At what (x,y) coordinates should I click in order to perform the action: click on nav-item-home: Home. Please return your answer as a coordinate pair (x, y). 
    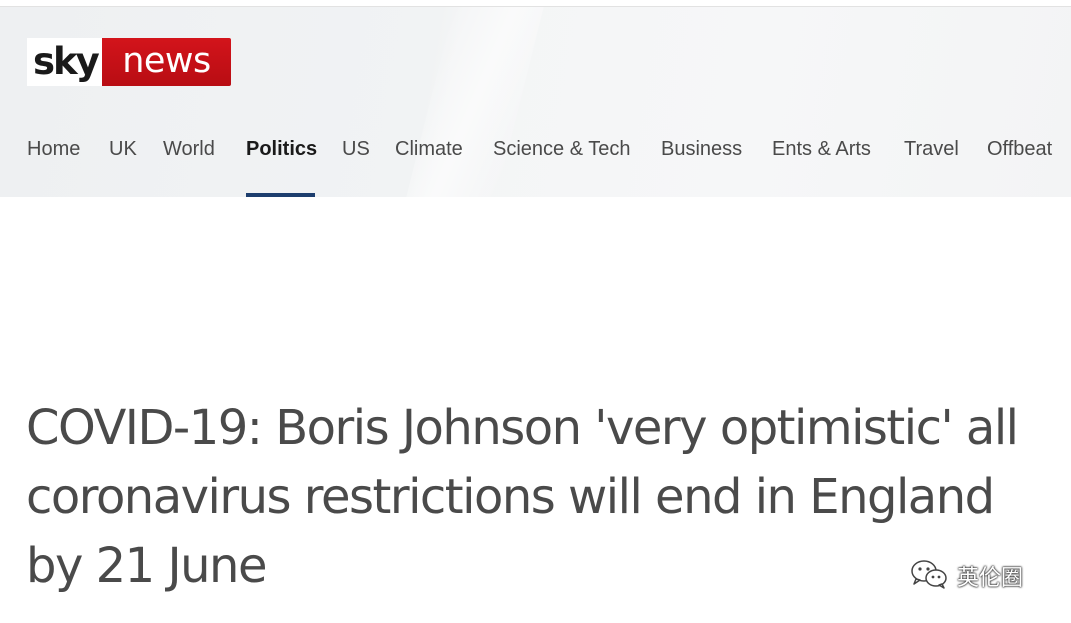
    Looking at the image, I should click on (53, 149).